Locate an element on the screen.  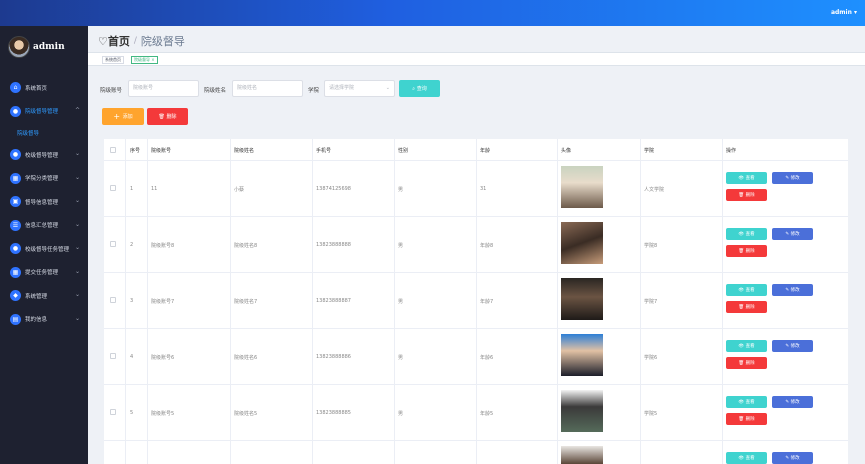
cell-age: 年龄5 is located at coordinates (487, 414).